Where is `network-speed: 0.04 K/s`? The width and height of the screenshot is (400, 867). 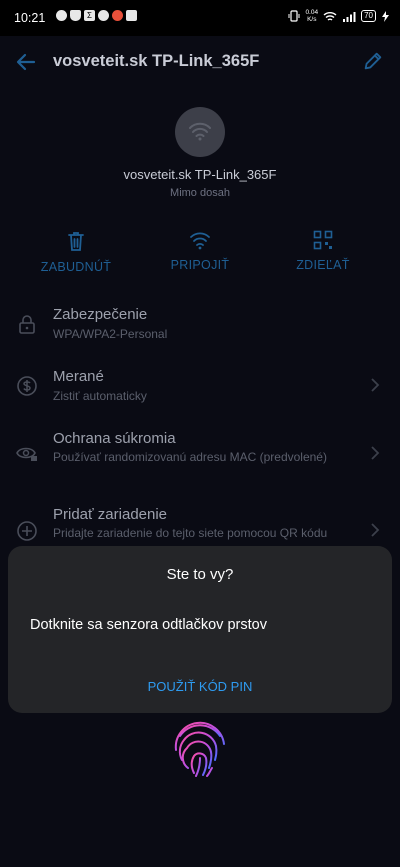
network-speed: 0.04 K/s is located at coordinates (311, 16).